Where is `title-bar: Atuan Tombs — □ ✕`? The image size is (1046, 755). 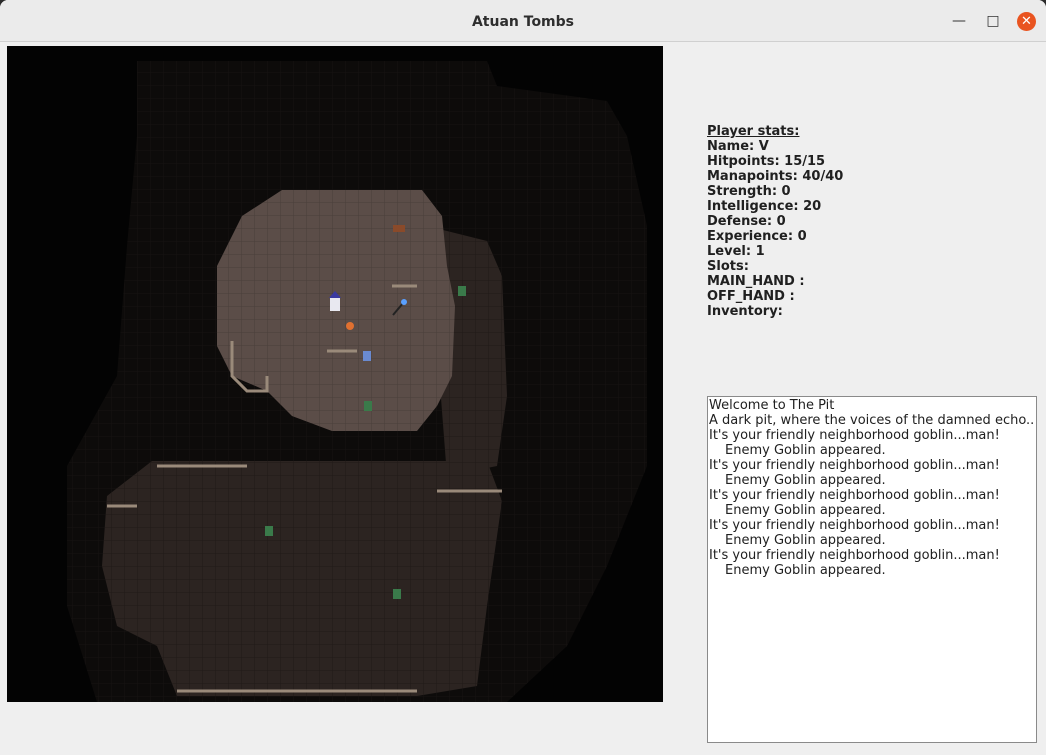
title-bar: Atuan Tombs — □ ✕ is located at coordinates (523, 21).